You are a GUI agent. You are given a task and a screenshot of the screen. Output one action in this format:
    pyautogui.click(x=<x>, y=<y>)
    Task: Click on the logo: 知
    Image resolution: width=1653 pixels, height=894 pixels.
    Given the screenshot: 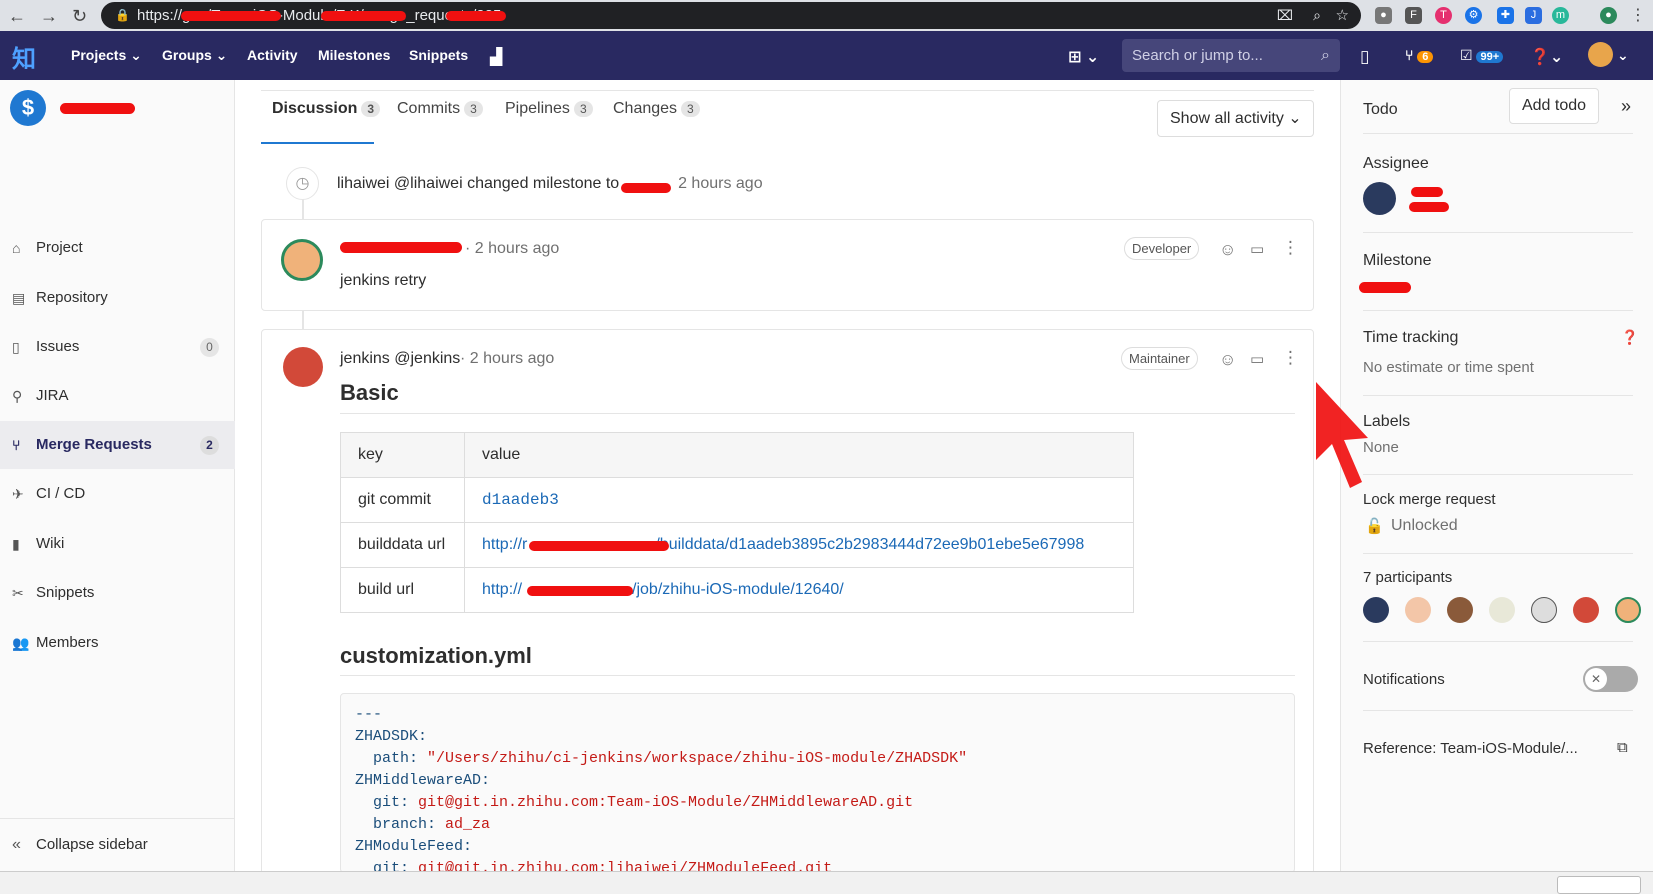 What is the action you would take?
    pyautogui.click(x=24, y=56)
    